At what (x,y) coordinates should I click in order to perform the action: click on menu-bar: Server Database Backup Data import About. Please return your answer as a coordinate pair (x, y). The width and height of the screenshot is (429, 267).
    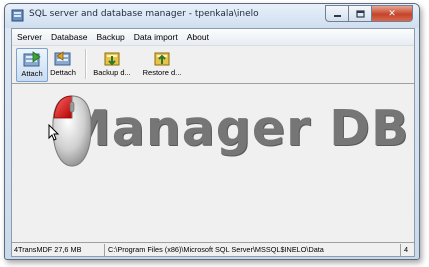
    Looking at the image, I should click on (213, 37).